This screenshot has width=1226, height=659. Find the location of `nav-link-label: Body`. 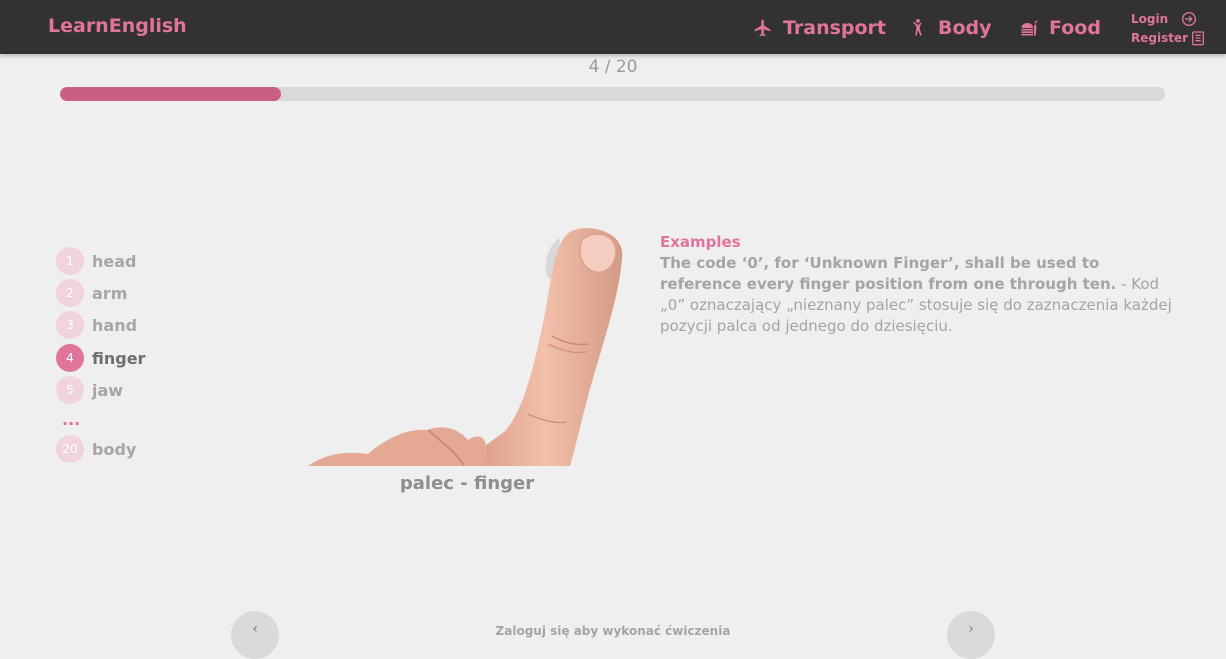

nav-link-label: Body is located at coordinates (965, 28).